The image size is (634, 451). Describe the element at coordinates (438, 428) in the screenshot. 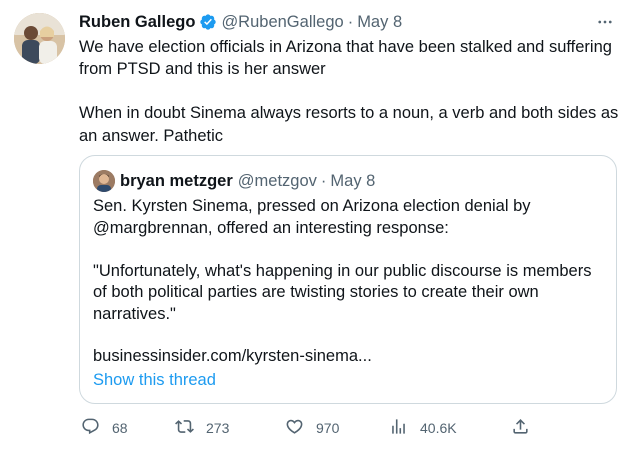

I see `views-count: 40.6K` at that location.